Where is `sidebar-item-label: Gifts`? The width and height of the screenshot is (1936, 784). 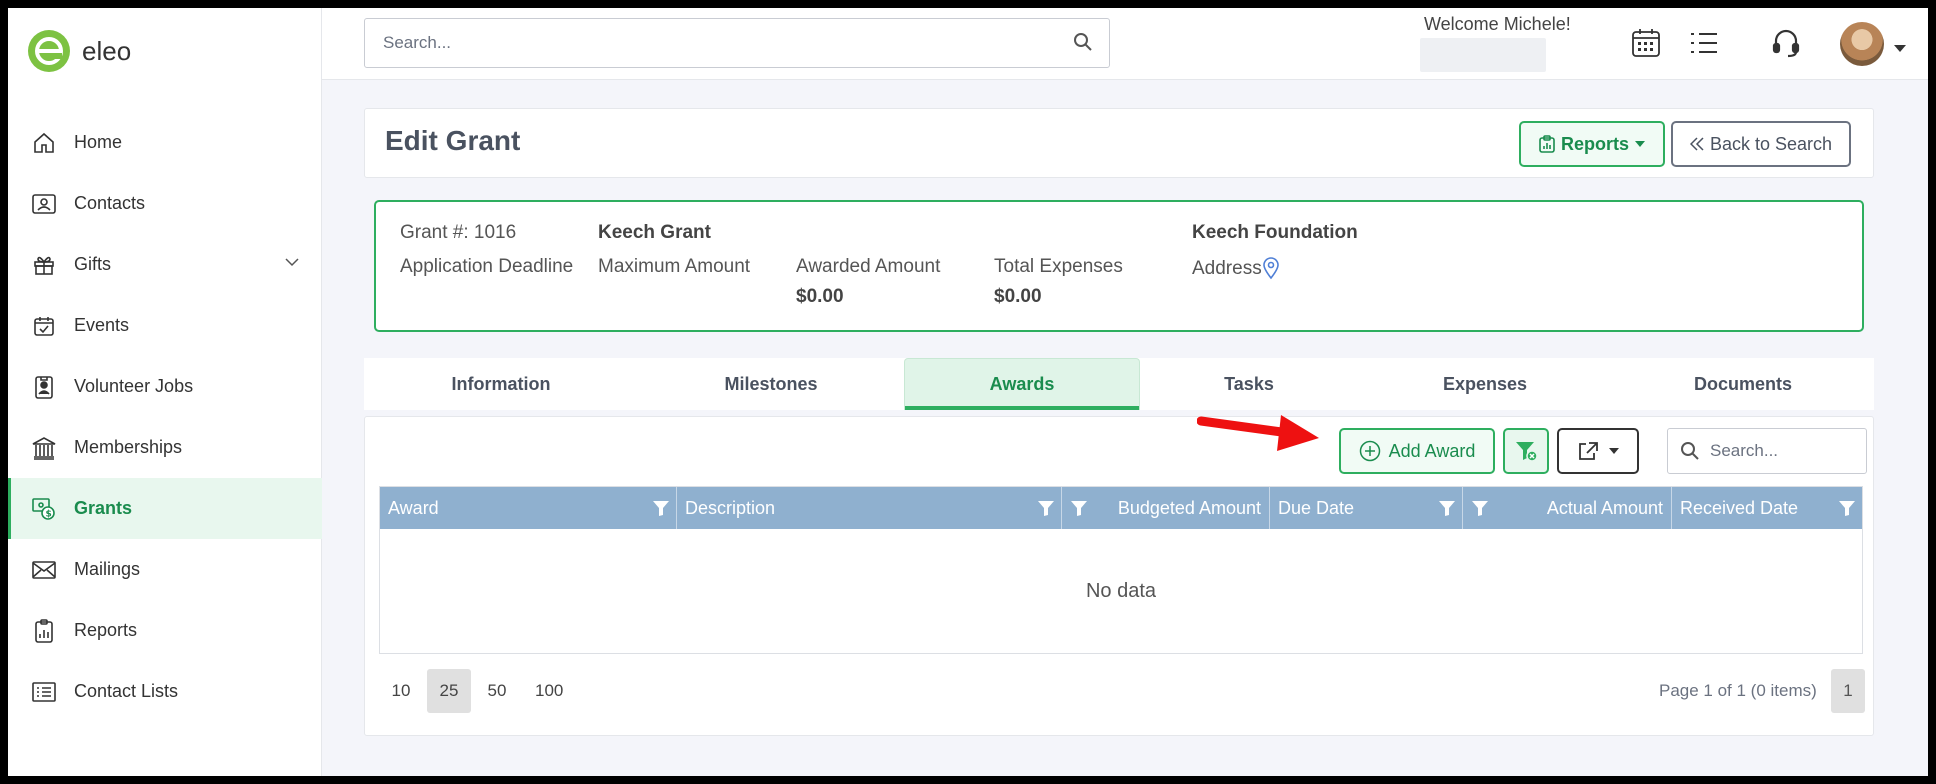
sidebar-item-label: Gifts is located at coordinates (93, 264).